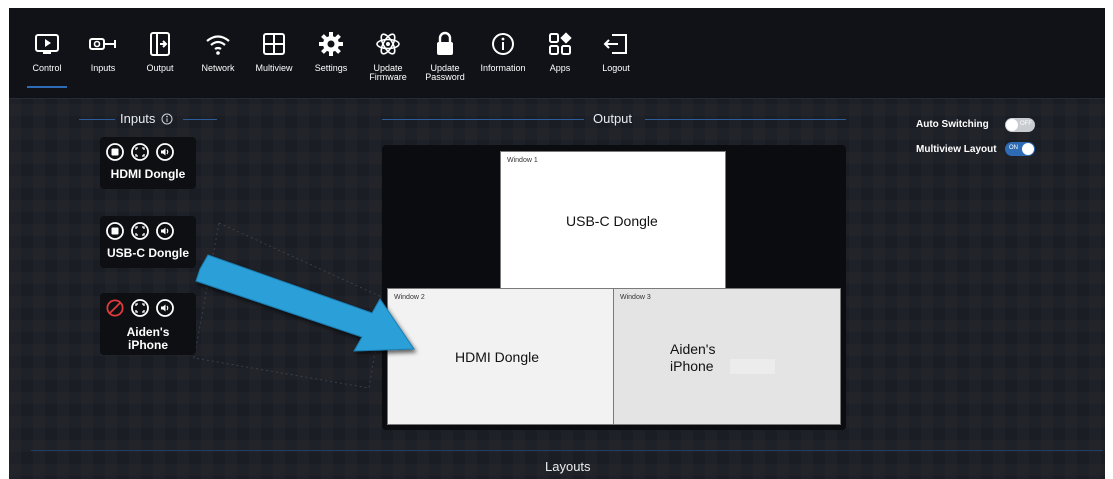 This screenshot has height=479, width=1113. What do you see at coordinates (160, 44) in the screenshot?
I see `output-box-icon` at bounding box center [160, 44].